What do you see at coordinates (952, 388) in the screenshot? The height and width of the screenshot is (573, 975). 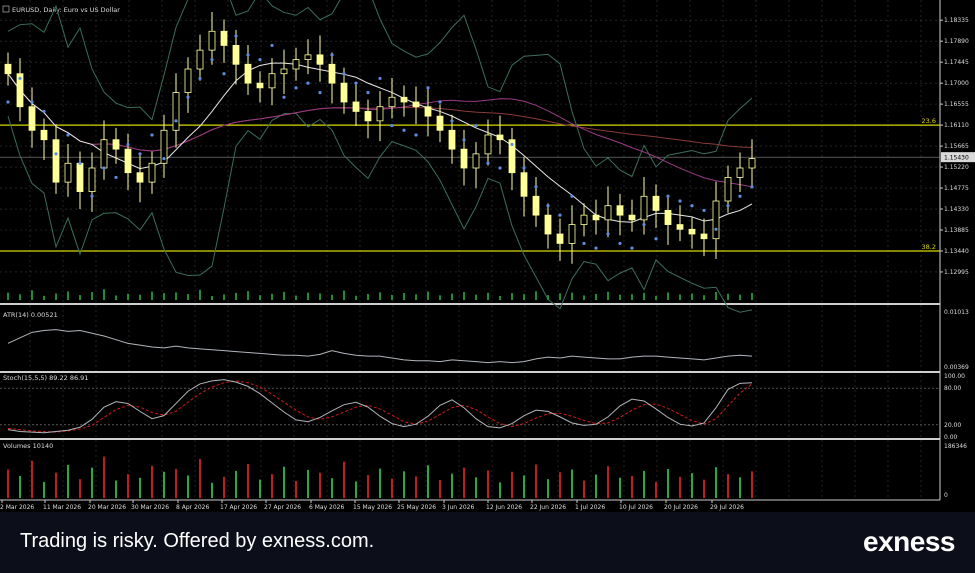 I see `stoch-tick-label: 80.00` at bounding box center [952, 388].